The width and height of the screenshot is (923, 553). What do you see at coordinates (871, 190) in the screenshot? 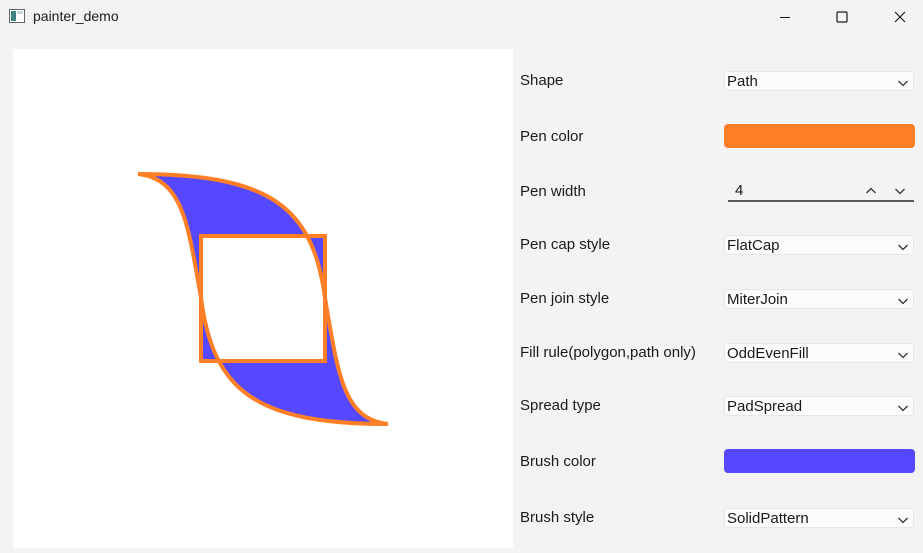
I see `chevron-up-icon` at bounding box center [871, 190].